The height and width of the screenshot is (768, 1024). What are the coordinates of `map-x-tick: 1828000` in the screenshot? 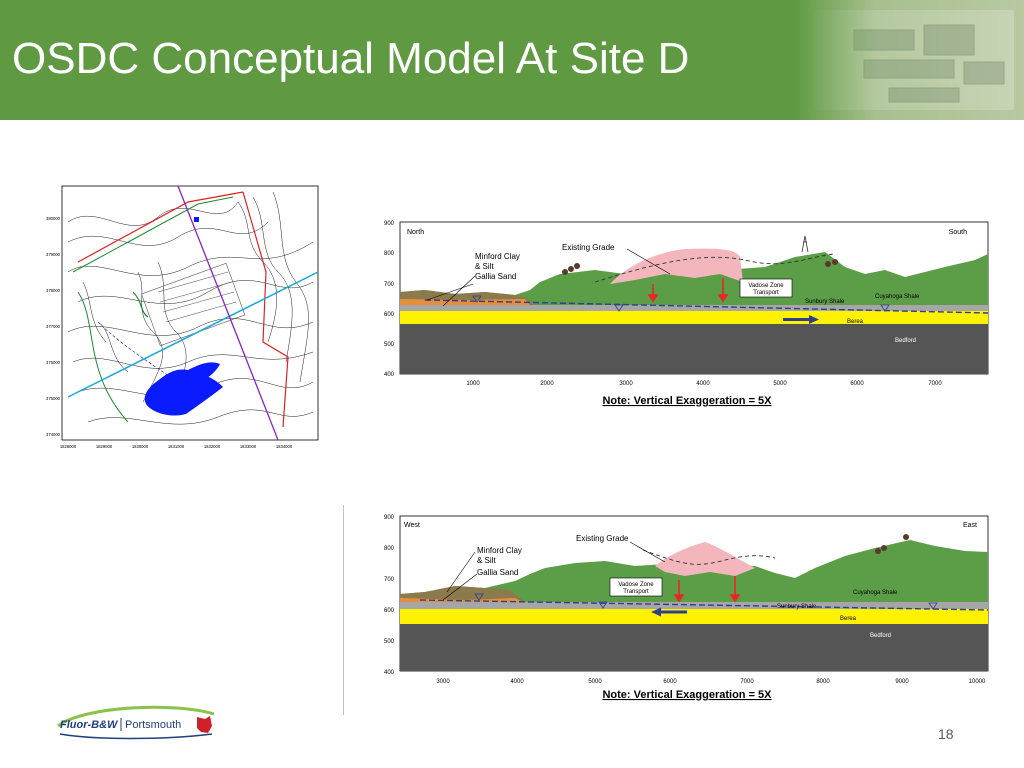 It's located at (68, 446).